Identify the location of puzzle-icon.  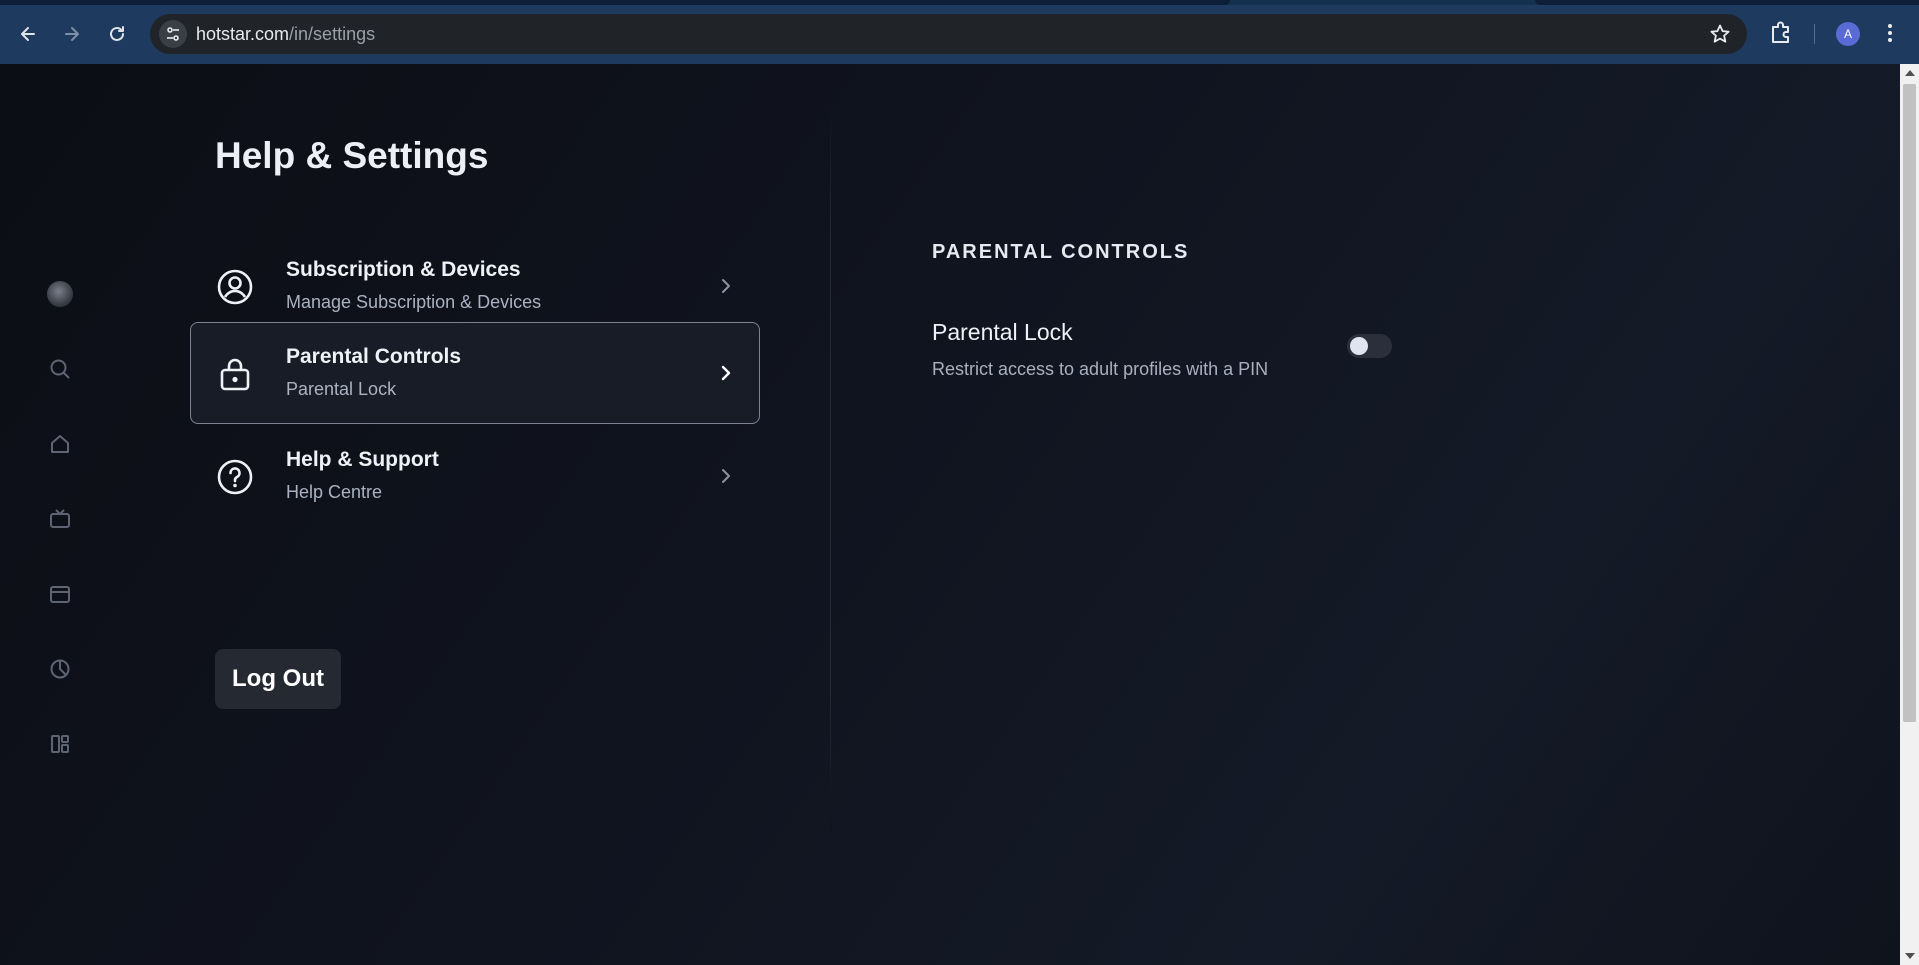
(1780, 32).